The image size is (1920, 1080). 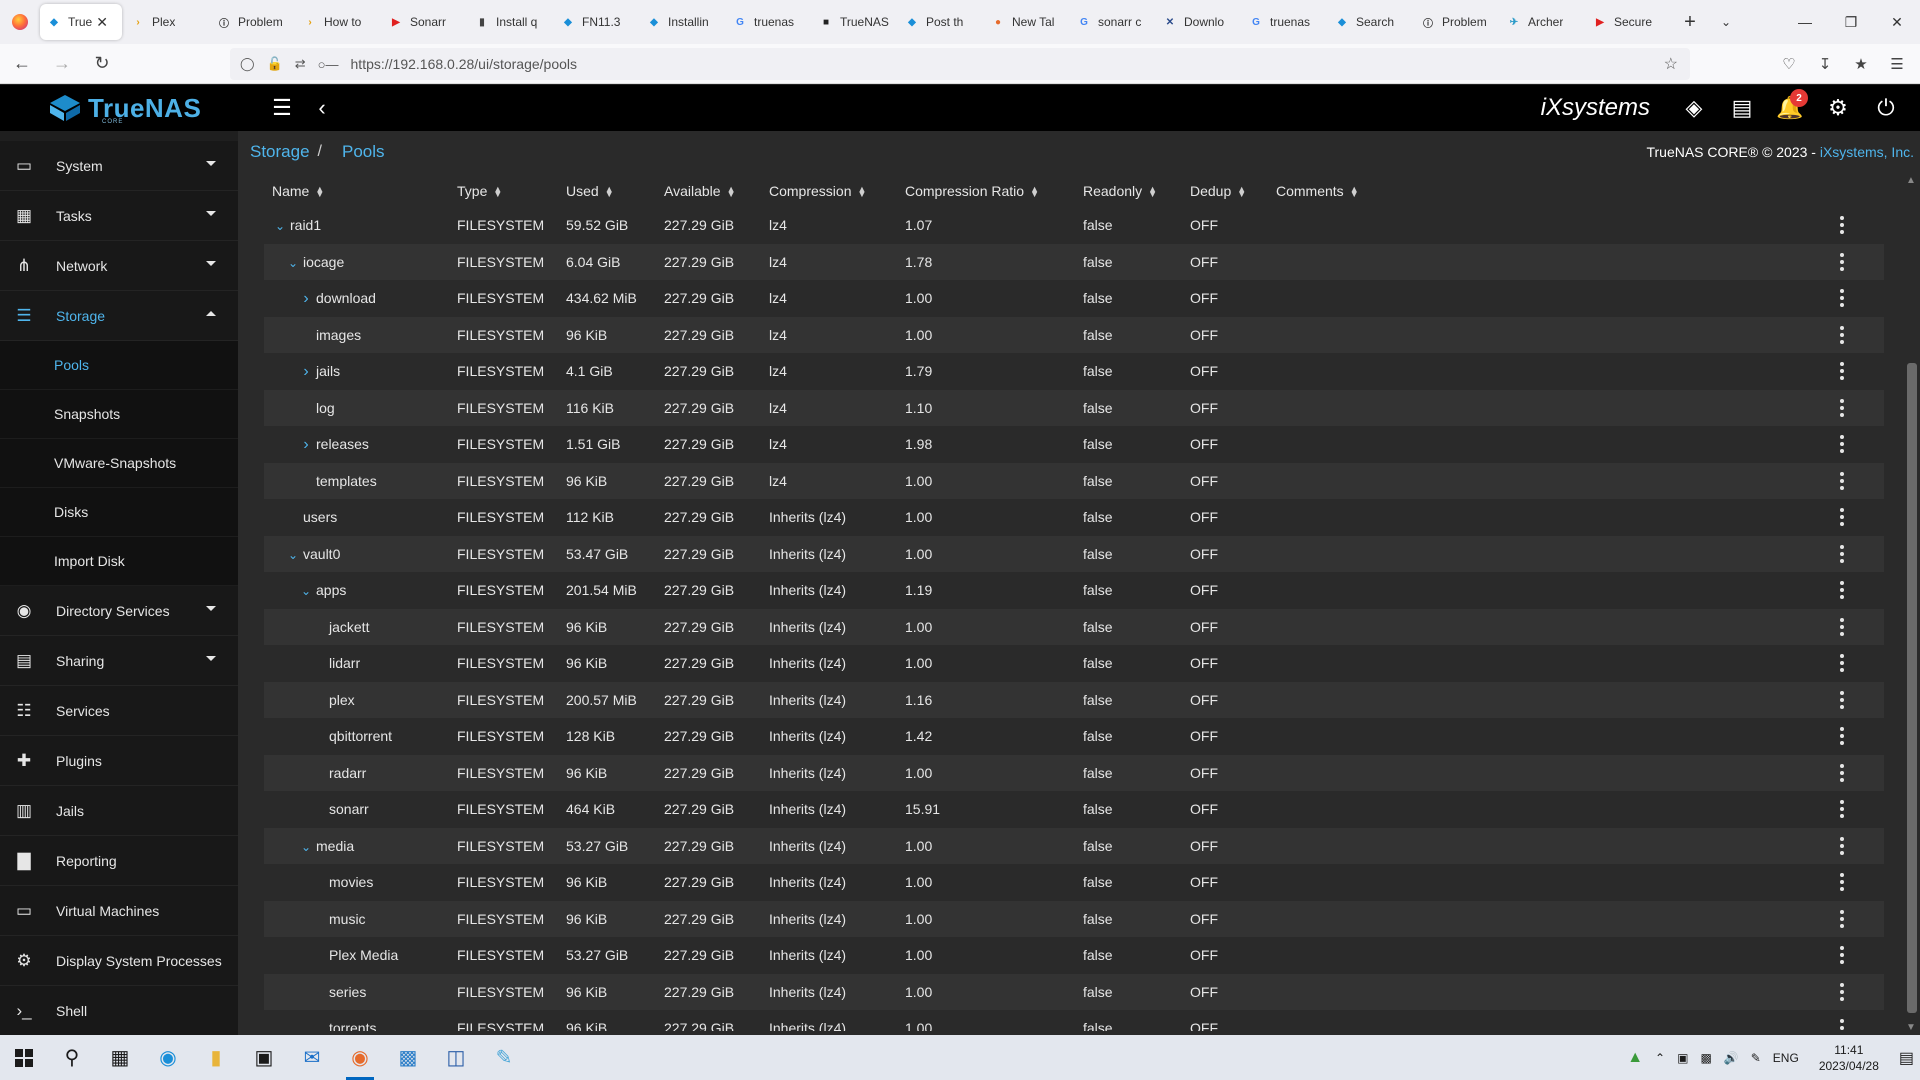 I want to click on column-header-readonly: Readonly ▲ ▼, so click(x=1120, y=191).